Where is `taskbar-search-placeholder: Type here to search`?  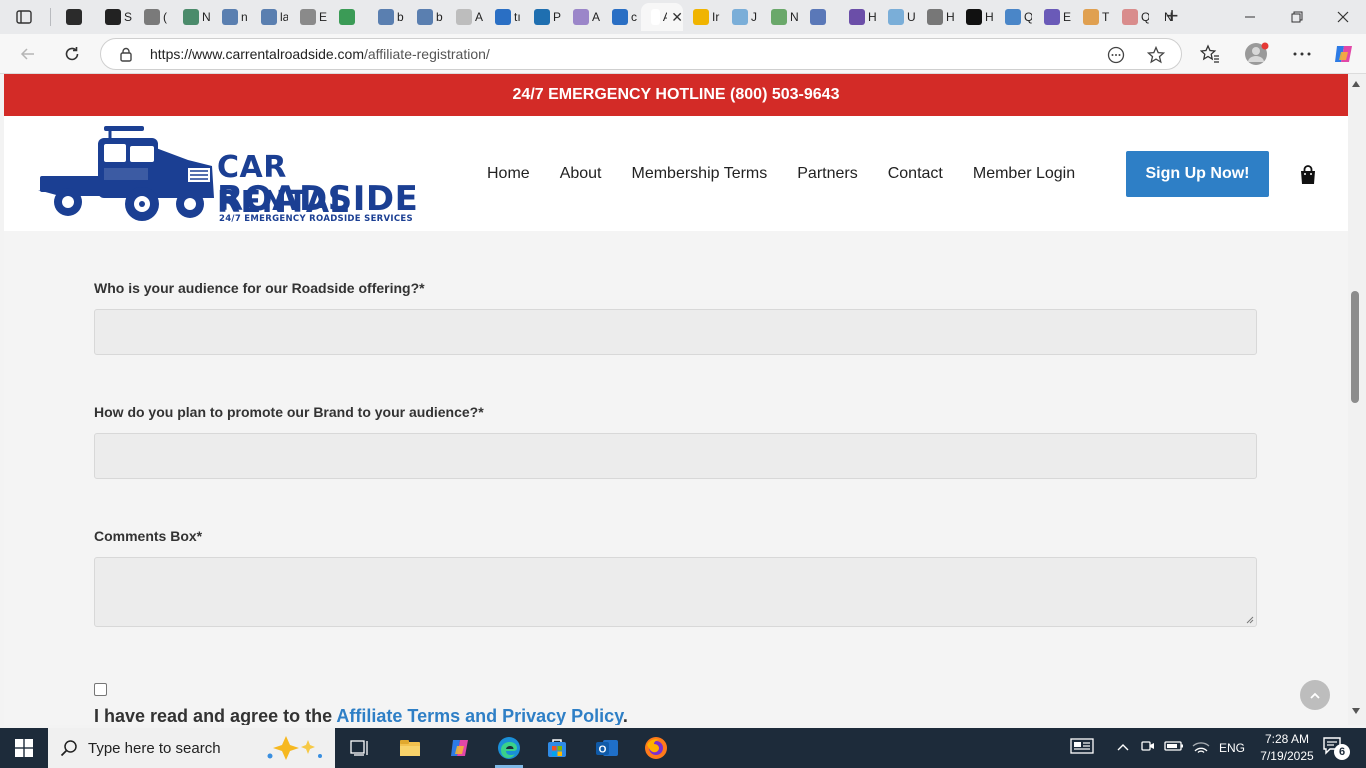
taskbar-search-placeholder: Type here to search is located at coordinates (154, 748).